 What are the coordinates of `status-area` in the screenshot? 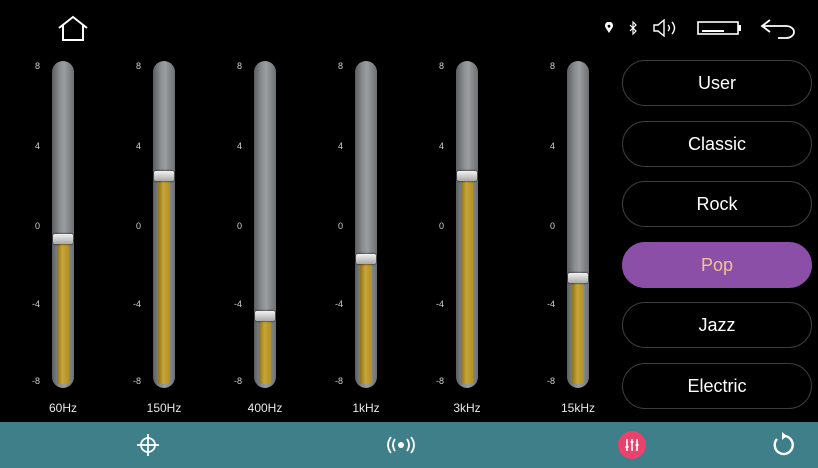 It's located at (701, 30).